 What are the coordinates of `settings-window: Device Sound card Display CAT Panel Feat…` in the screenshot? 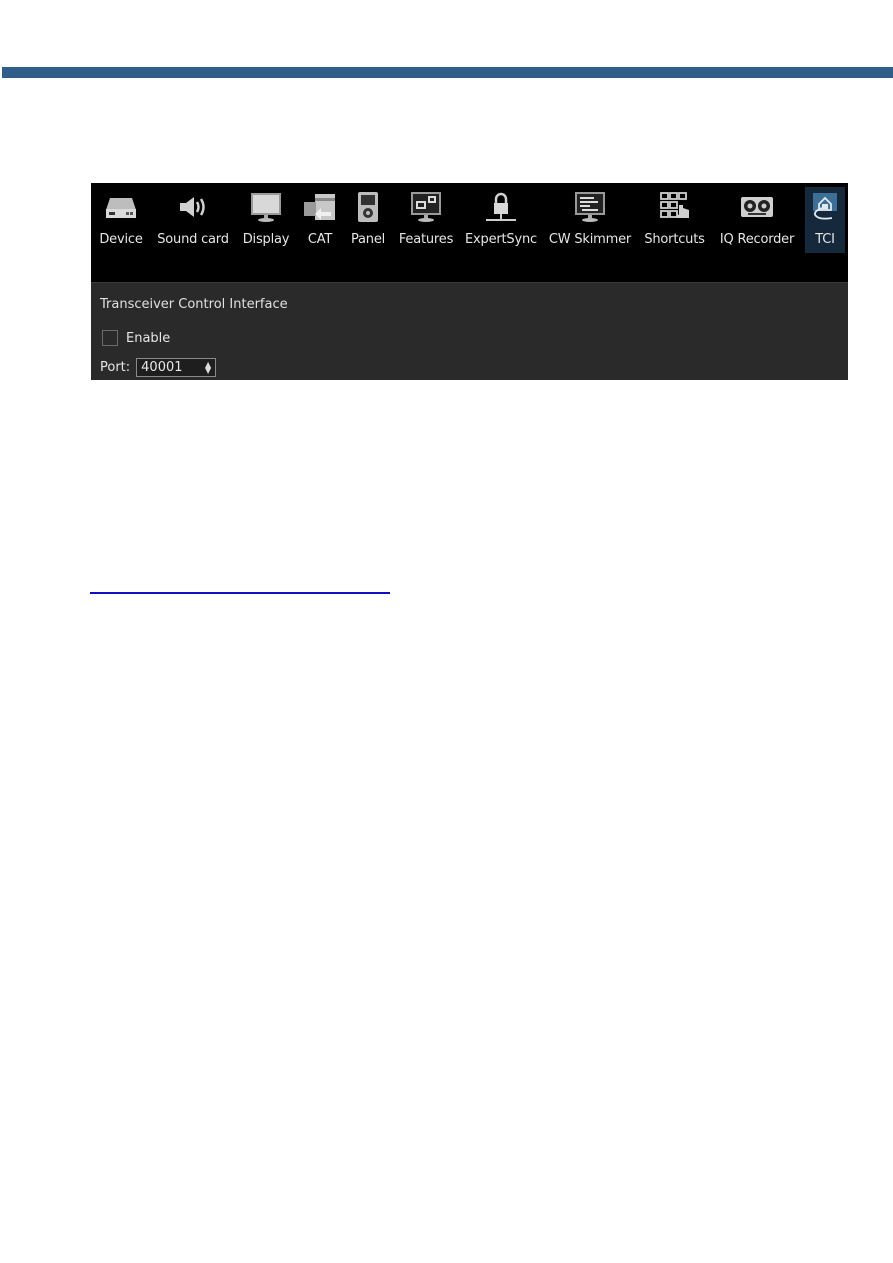 It's located at (469, 281).